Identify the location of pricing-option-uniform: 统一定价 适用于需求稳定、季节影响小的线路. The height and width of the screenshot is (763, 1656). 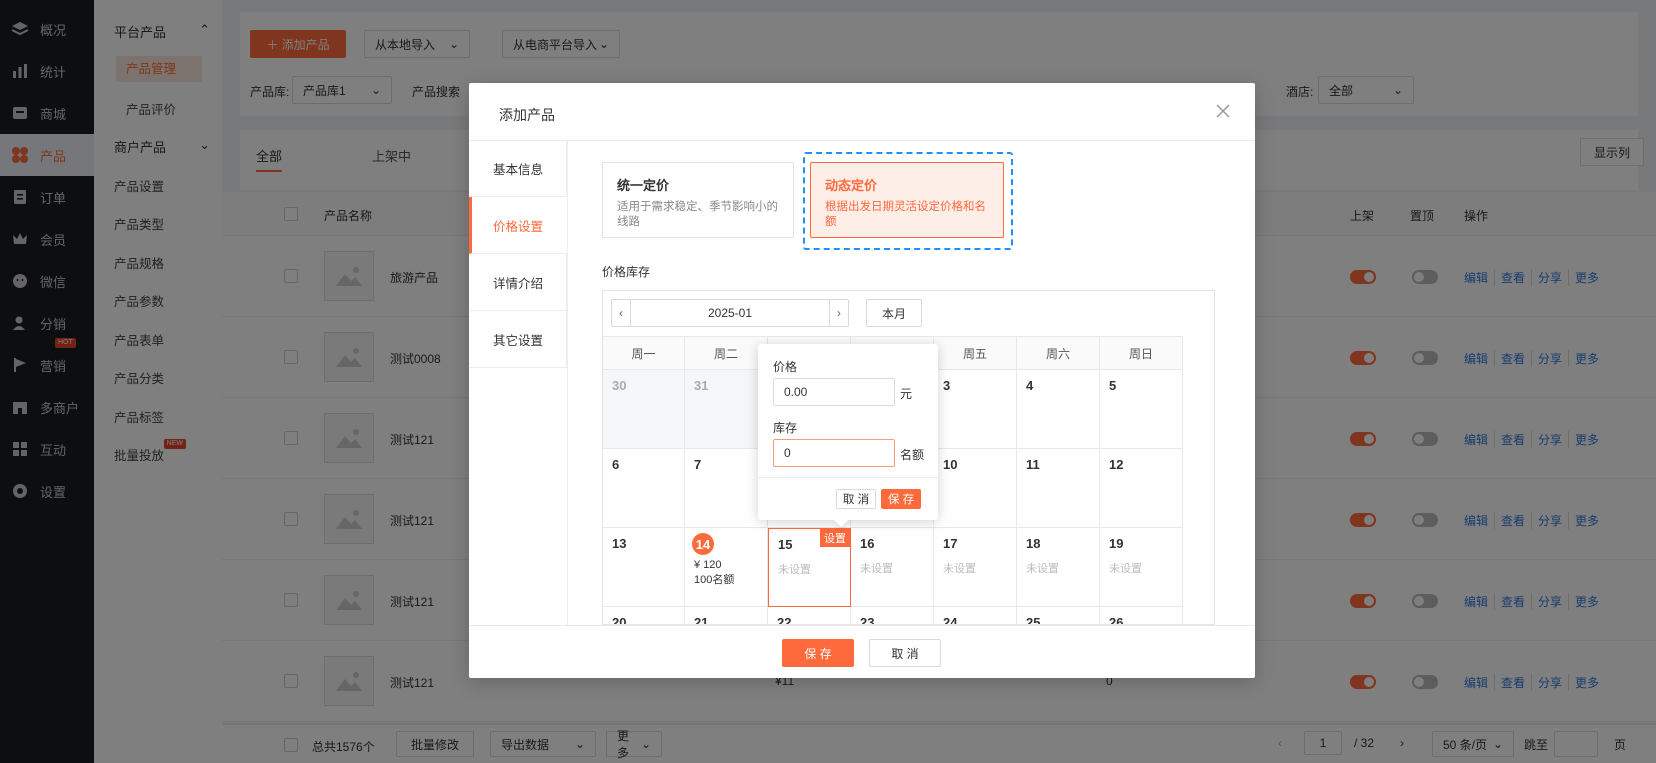
(698, 200).